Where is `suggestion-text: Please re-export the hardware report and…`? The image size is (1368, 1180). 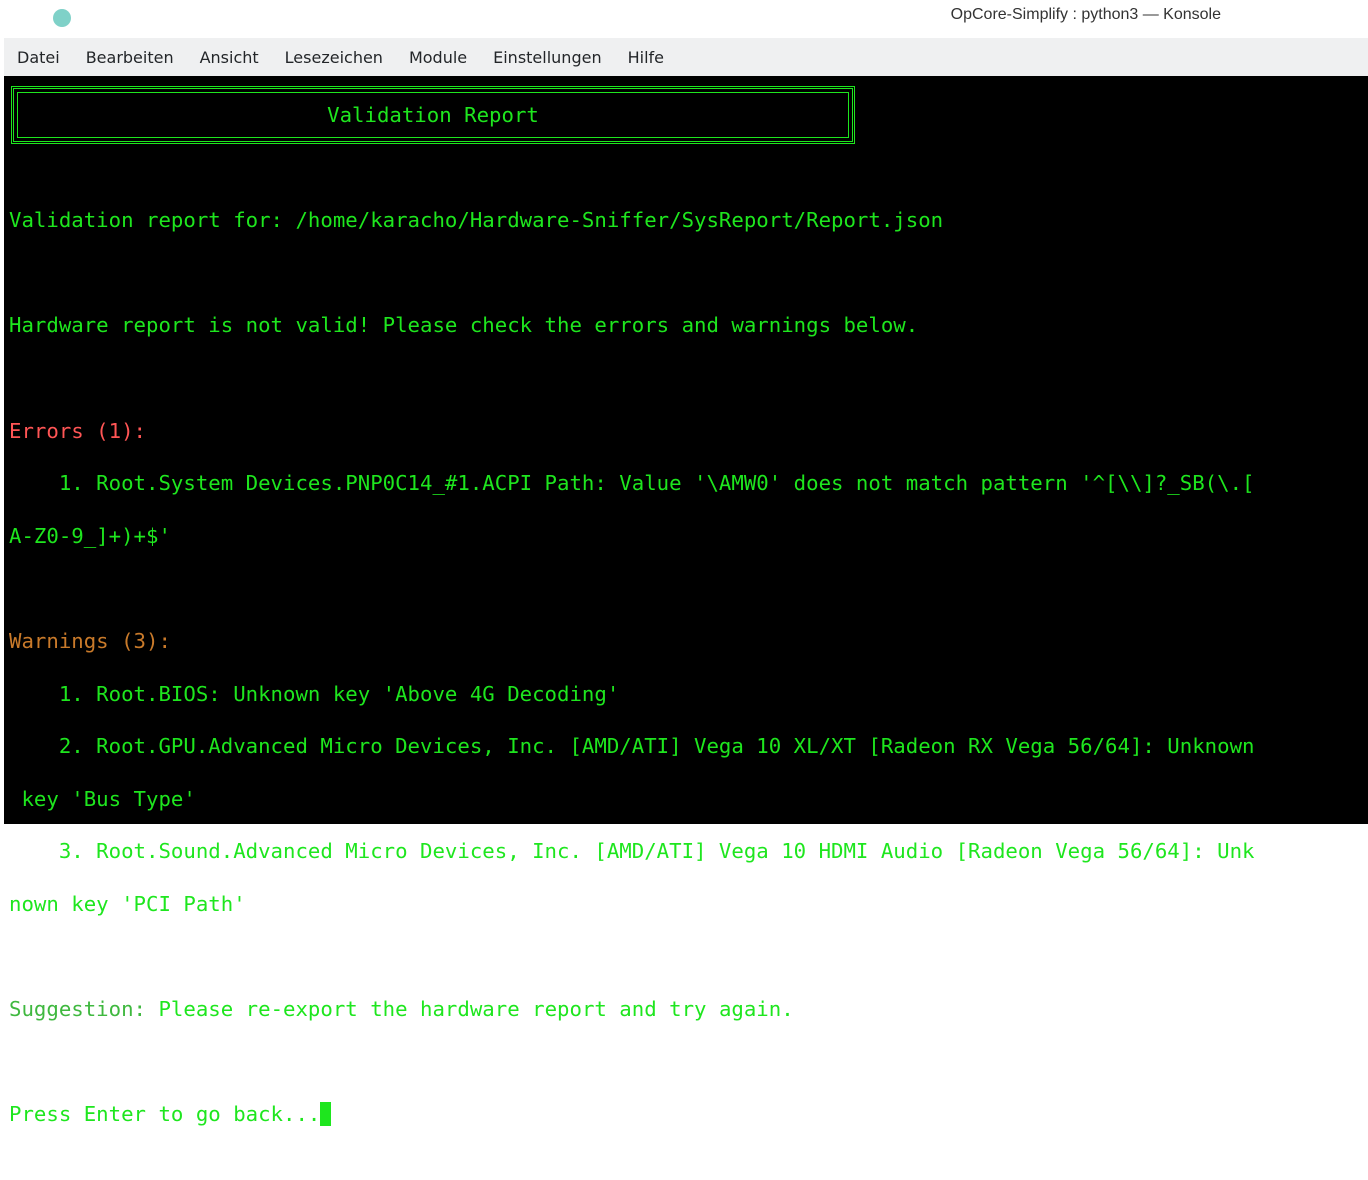
suggestion-text: Please re-export the hardware report and… is located at coordinates (470, 1009).